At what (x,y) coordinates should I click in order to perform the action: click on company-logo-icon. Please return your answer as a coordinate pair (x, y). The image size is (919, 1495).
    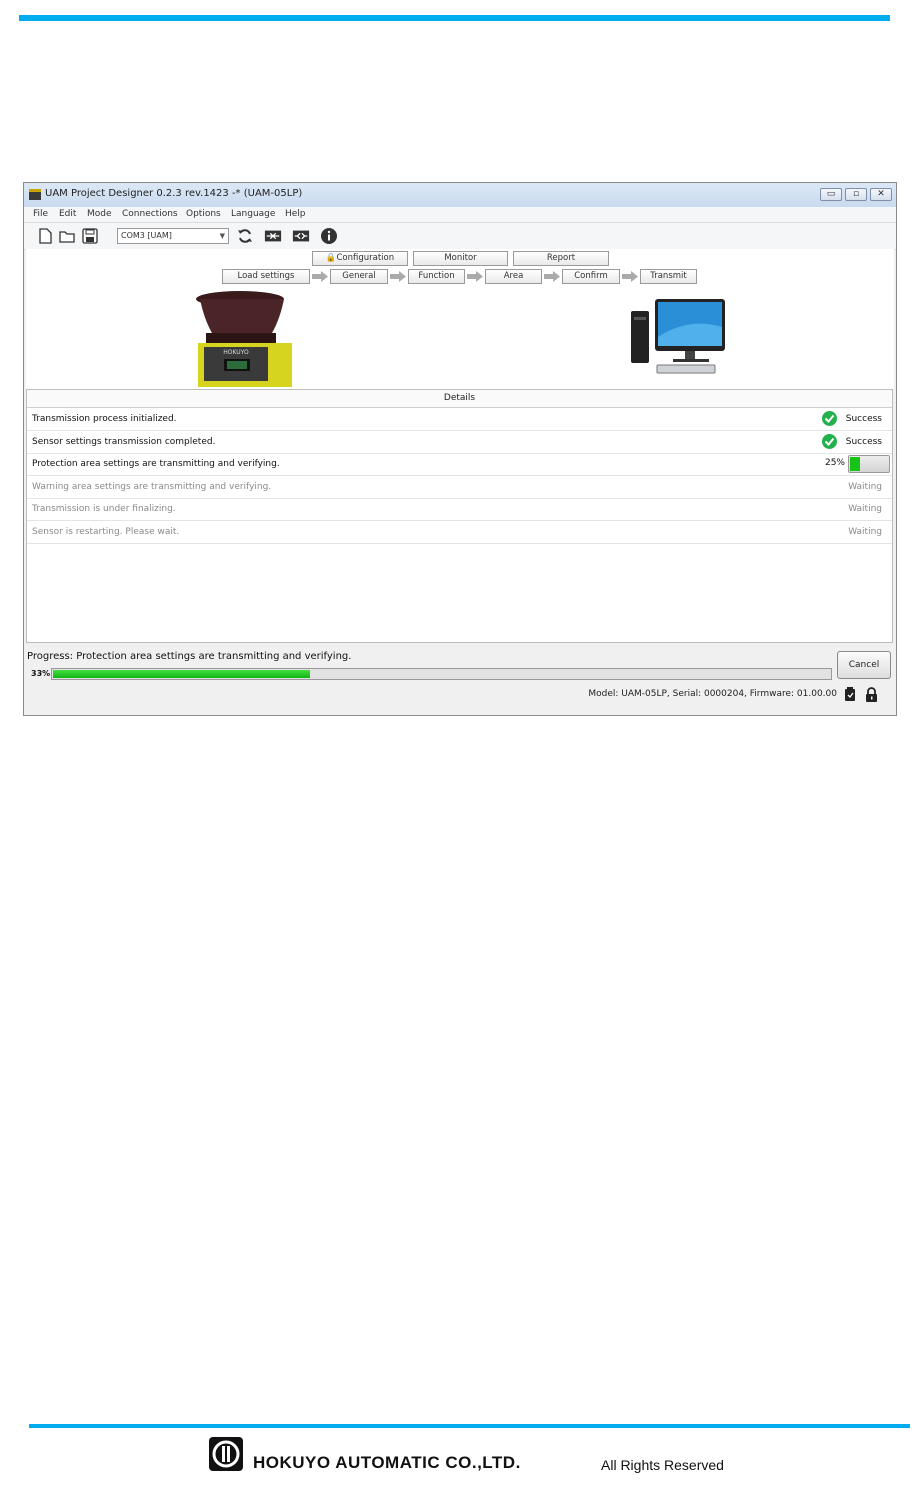
    Looking at the image, I should click on (226, 1454).